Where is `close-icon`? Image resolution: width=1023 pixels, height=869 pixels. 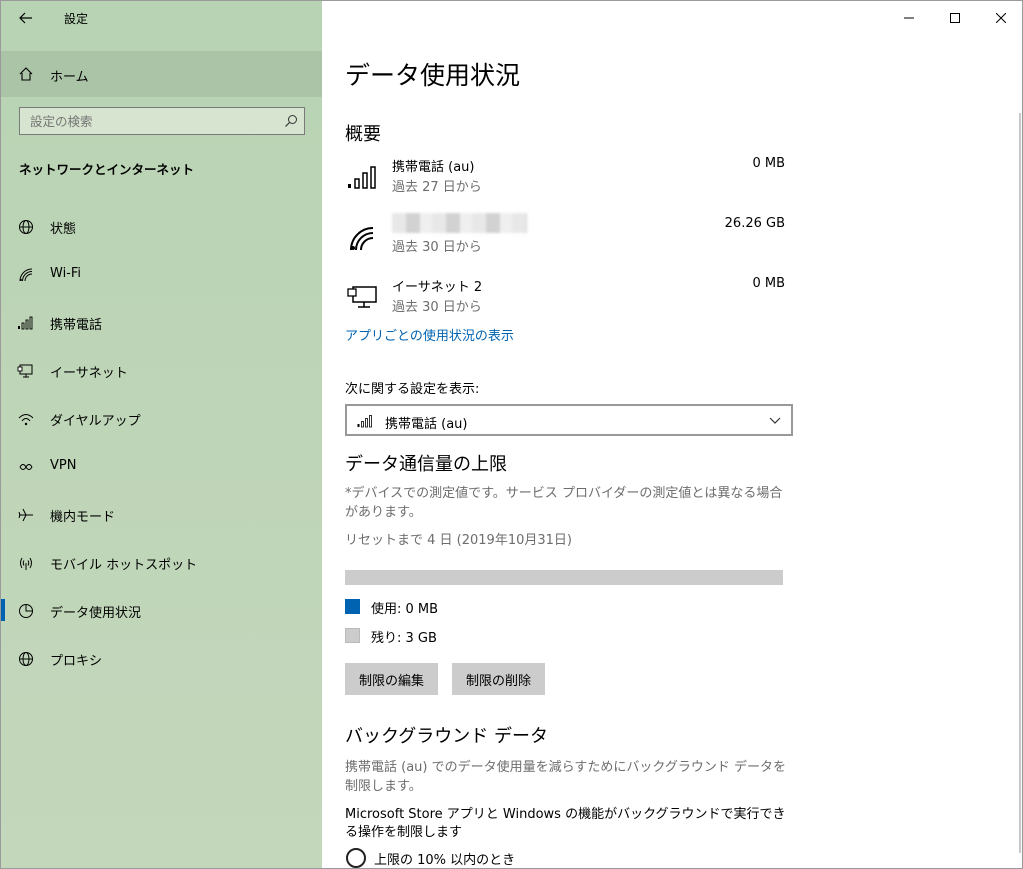 close-icon is located at coordinates (1001, 18).